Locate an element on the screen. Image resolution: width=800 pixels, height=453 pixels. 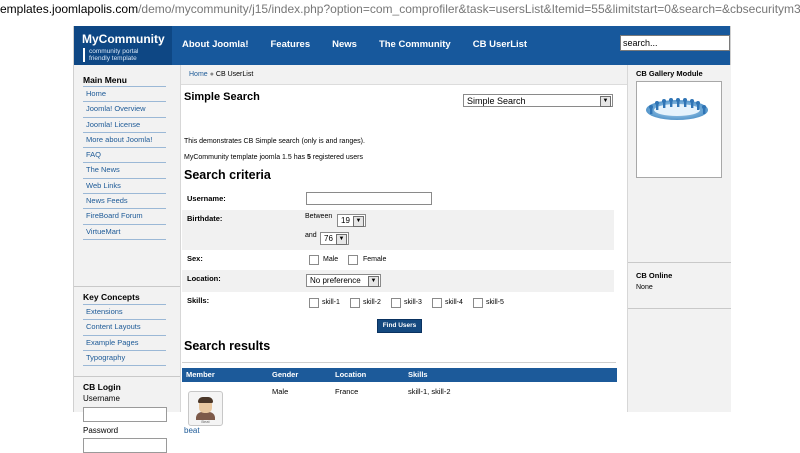
breadcrumb-home: Home is located at coordinates (198, 74).